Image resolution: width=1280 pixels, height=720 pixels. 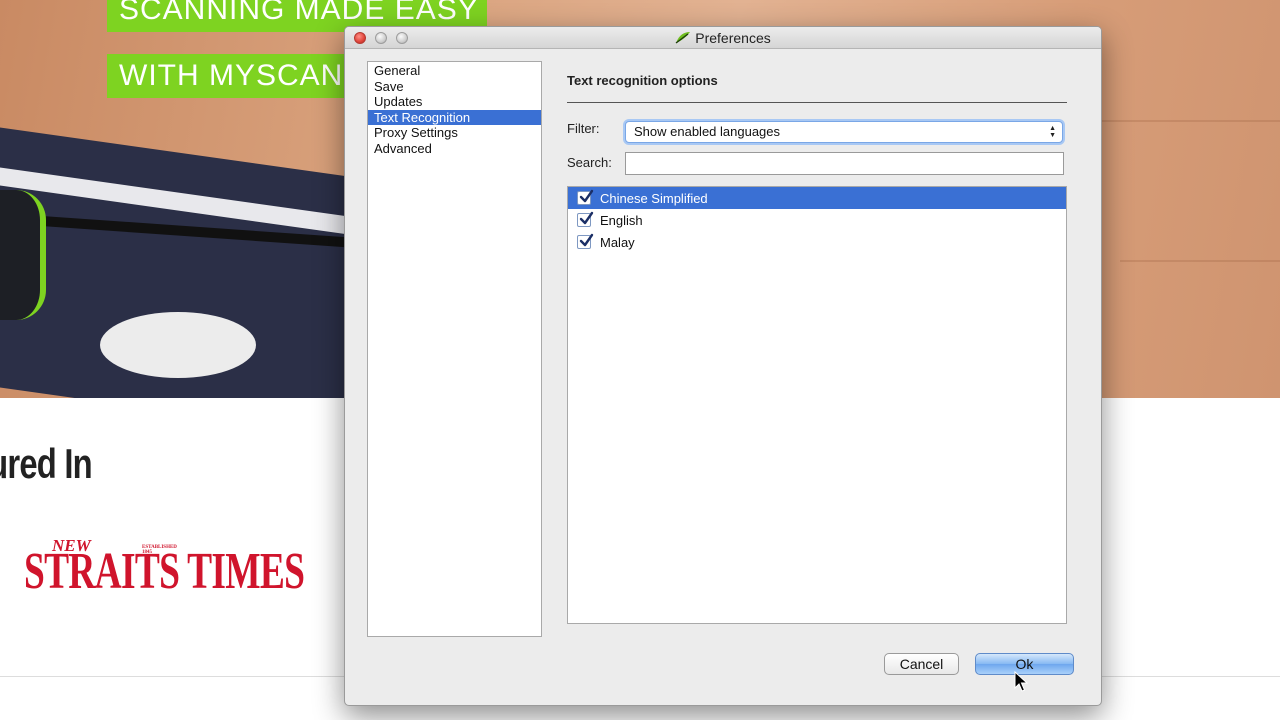 I want to click on window-title-group: Preferences, so click(x=723, y=38).